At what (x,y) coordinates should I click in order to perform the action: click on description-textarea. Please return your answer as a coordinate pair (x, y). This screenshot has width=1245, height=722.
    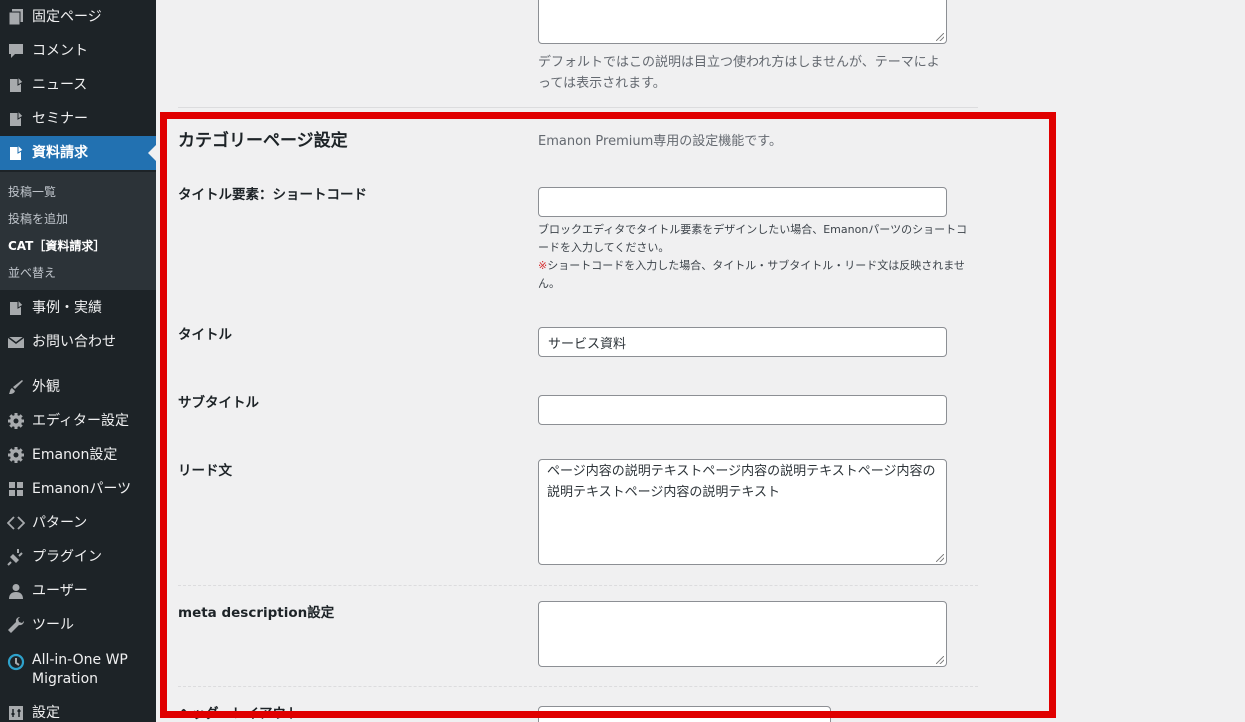
    Looking at the image, I should click on (742, 22).